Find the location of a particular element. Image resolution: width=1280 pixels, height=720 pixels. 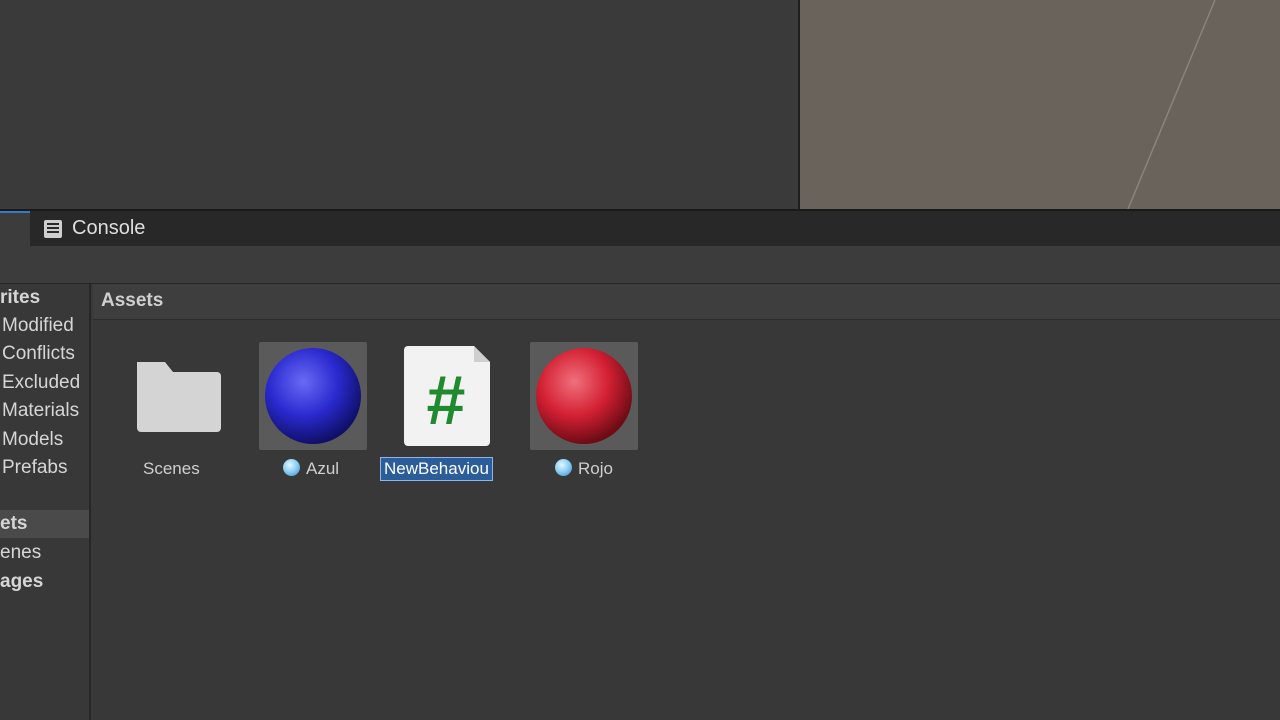

asset-label-azul: Azul is located at coordinates (311, 469).